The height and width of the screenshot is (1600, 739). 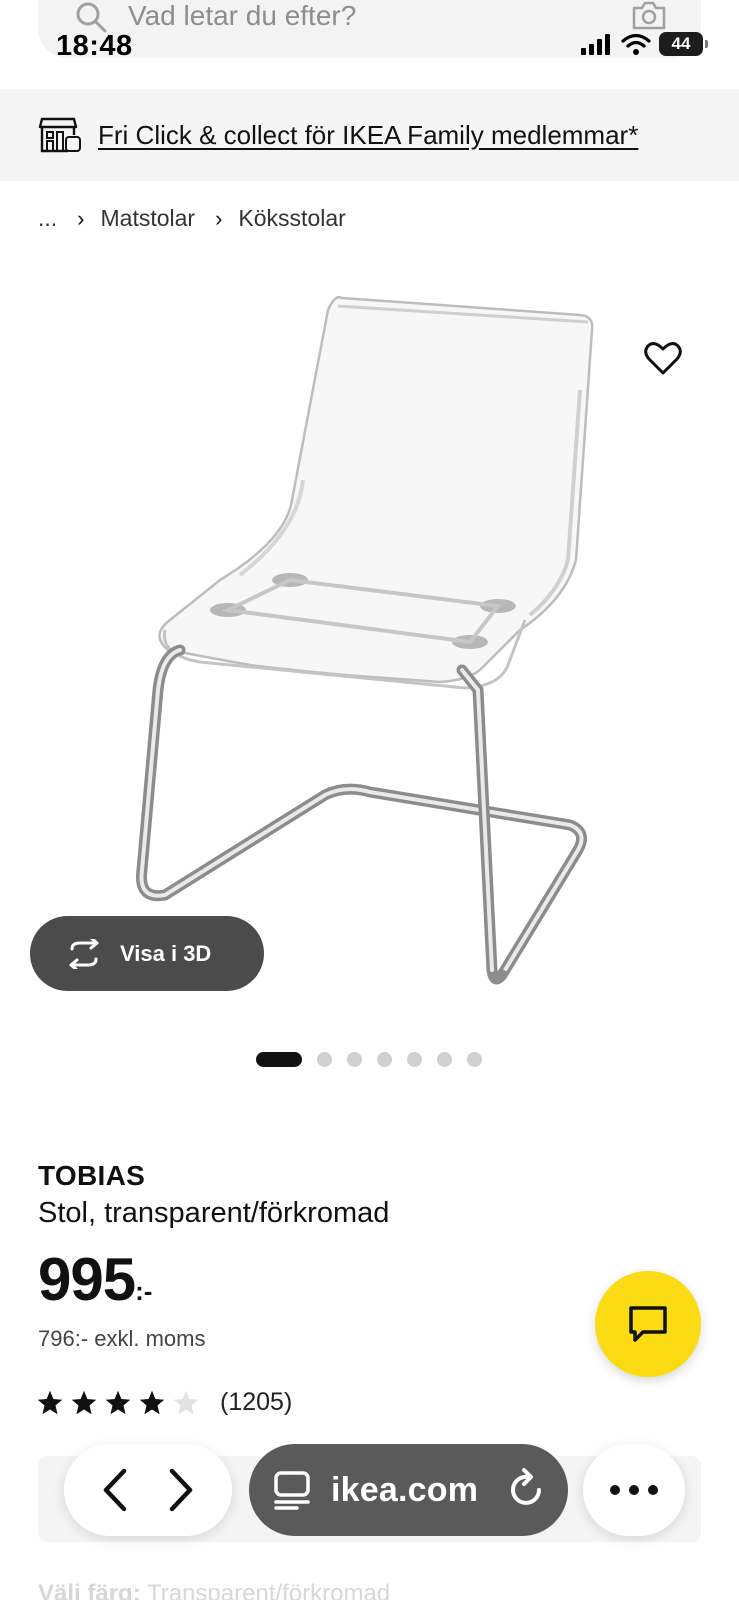 I want to click on breadcrumb: ... › Matstolar › Köksstolar, so click(x=192, y=218).